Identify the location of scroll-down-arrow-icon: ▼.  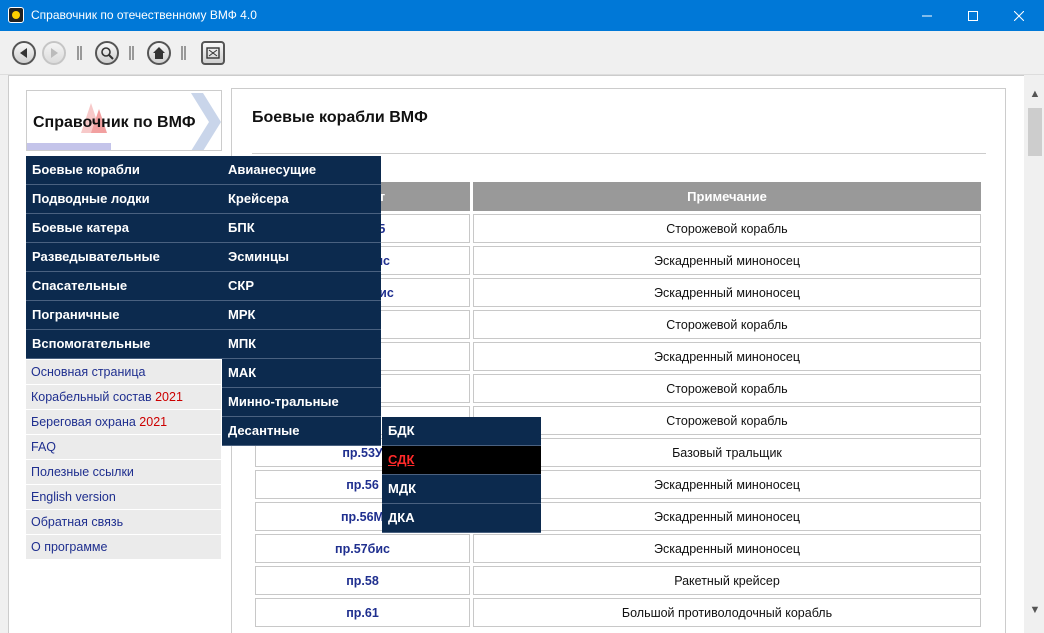
(1035, 610).